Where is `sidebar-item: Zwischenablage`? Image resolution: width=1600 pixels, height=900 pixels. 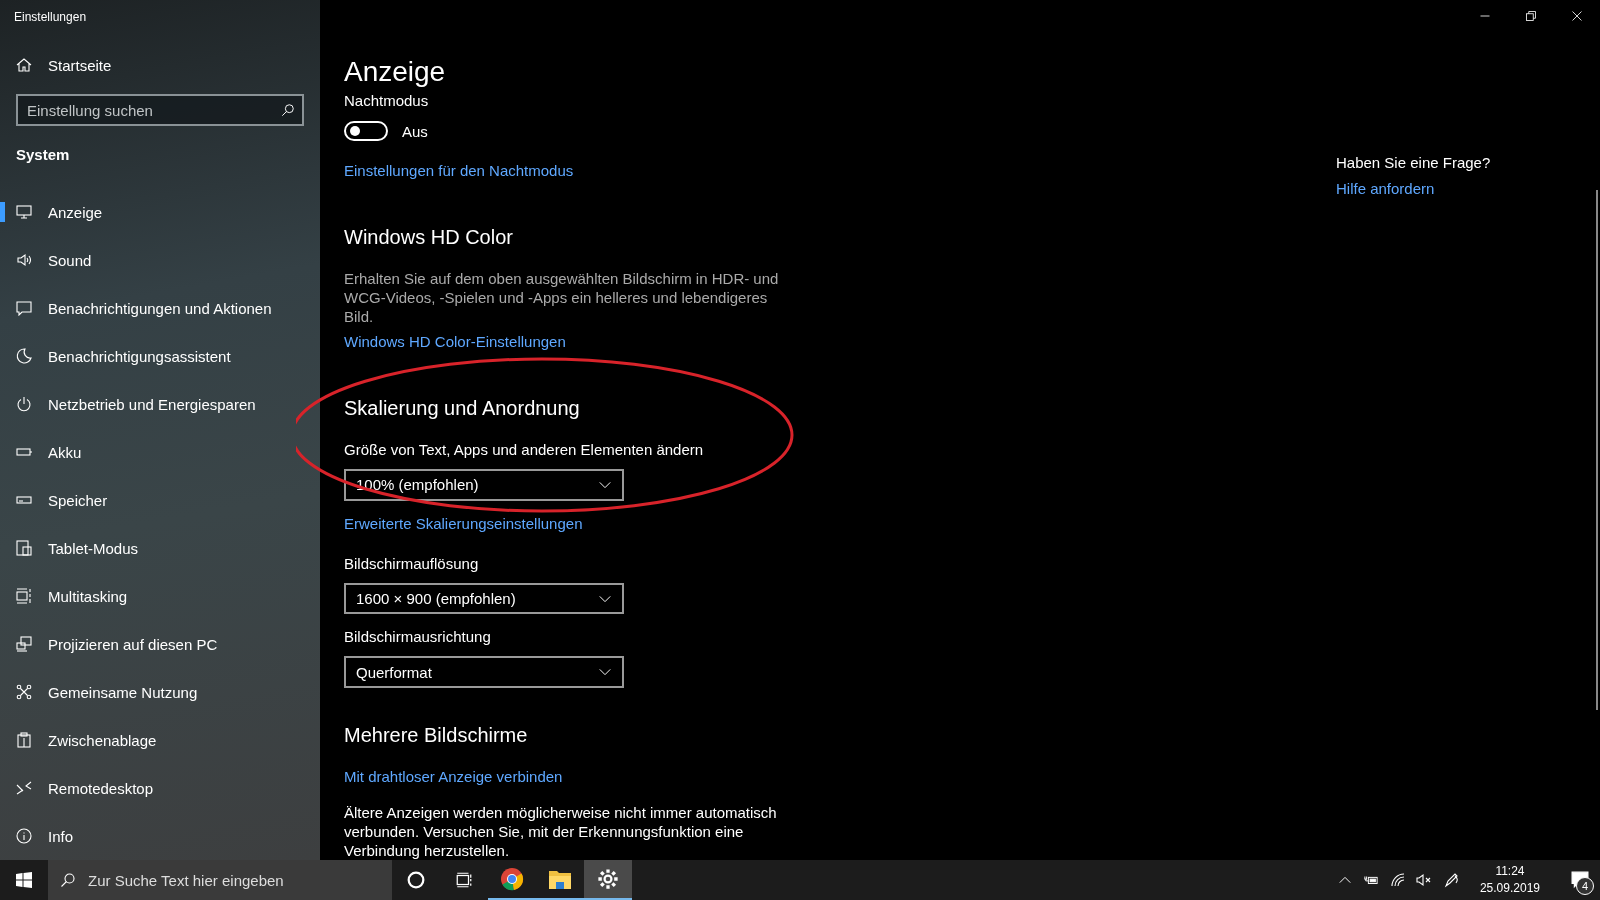
sidebar-item: Zwischenablage is located at coordinates (160, 740).